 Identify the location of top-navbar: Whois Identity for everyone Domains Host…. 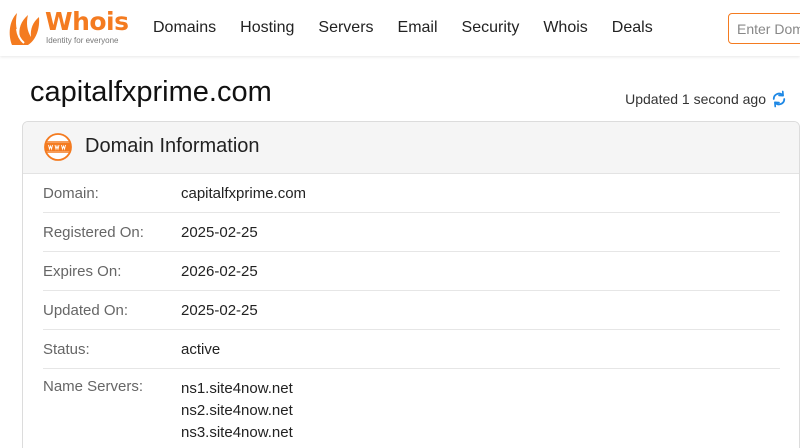
(400, 28).